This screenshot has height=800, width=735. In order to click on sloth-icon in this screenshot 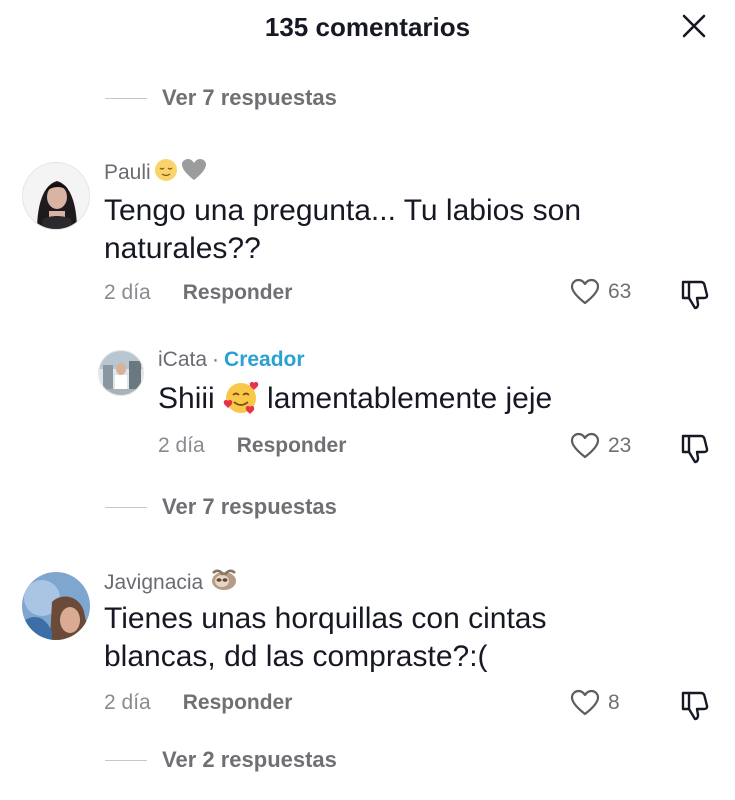, I will do `click(224, 583)`.